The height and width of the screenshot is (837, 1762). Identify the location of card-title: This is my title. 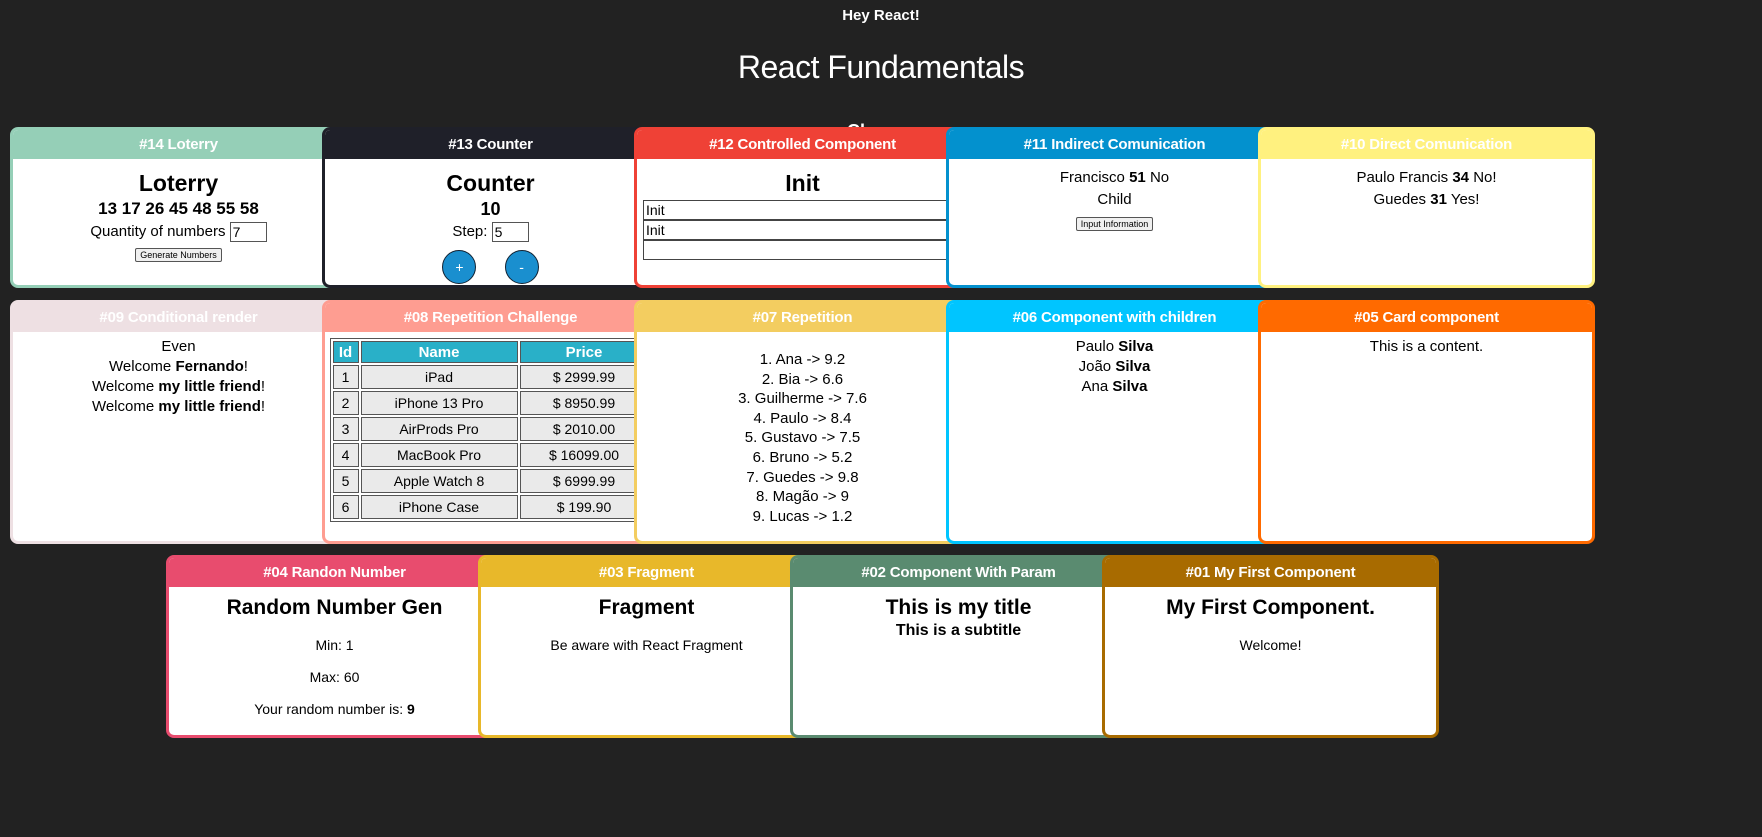
(958, 607).